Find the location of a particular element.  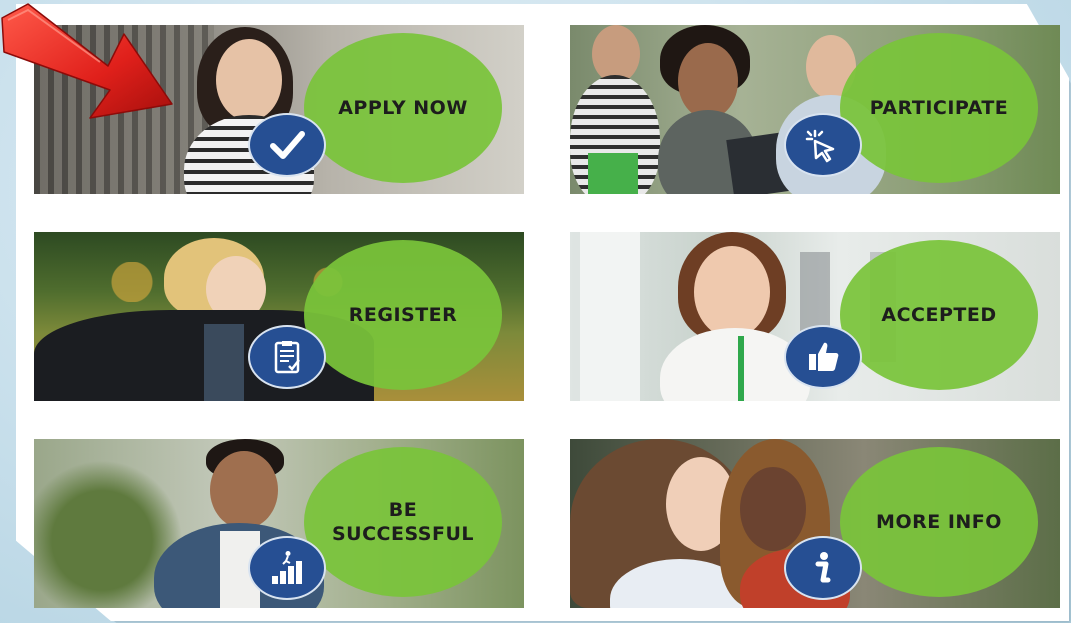

card-label: MORE INFO is located at coordinates (939, 522).